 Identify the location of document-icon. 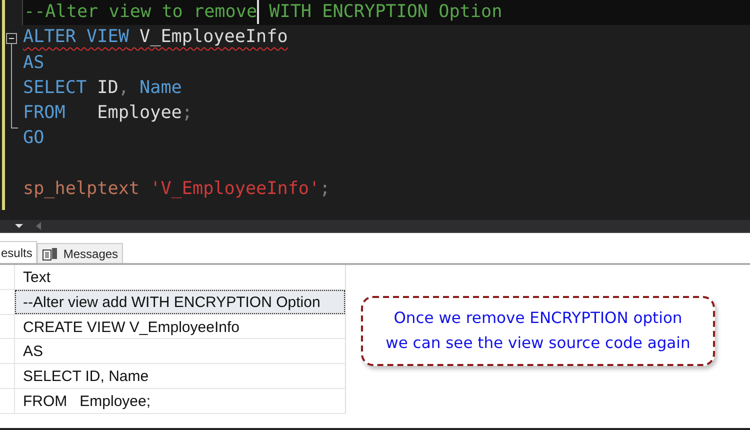
(50, 253).